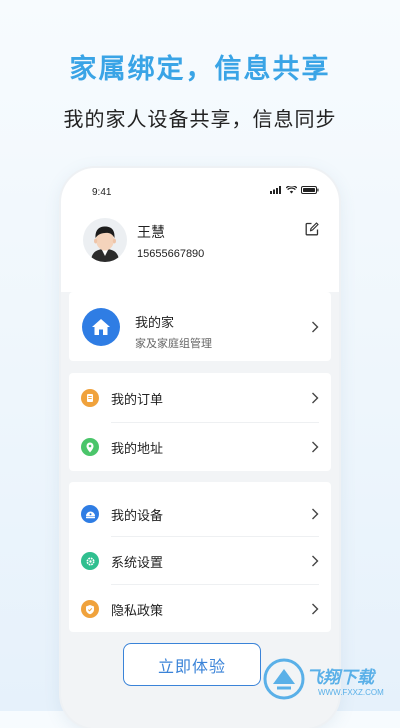 This screenshot has height=728, width=400. What do you see at coordinates (171, 254) in the screenshot?
I see `user-phone: 15655667890` at bounding box center [171, 254].